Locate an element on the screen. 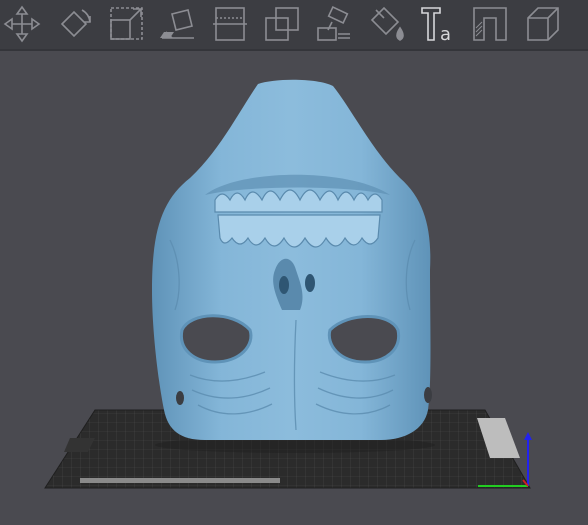  measure-tool-button is located at coordinates (490, 24).